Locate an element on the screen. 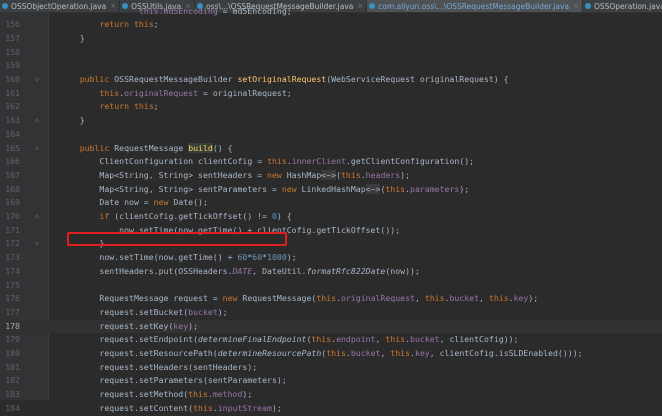  code-line: 157 } is located at coordinates (331, 39).